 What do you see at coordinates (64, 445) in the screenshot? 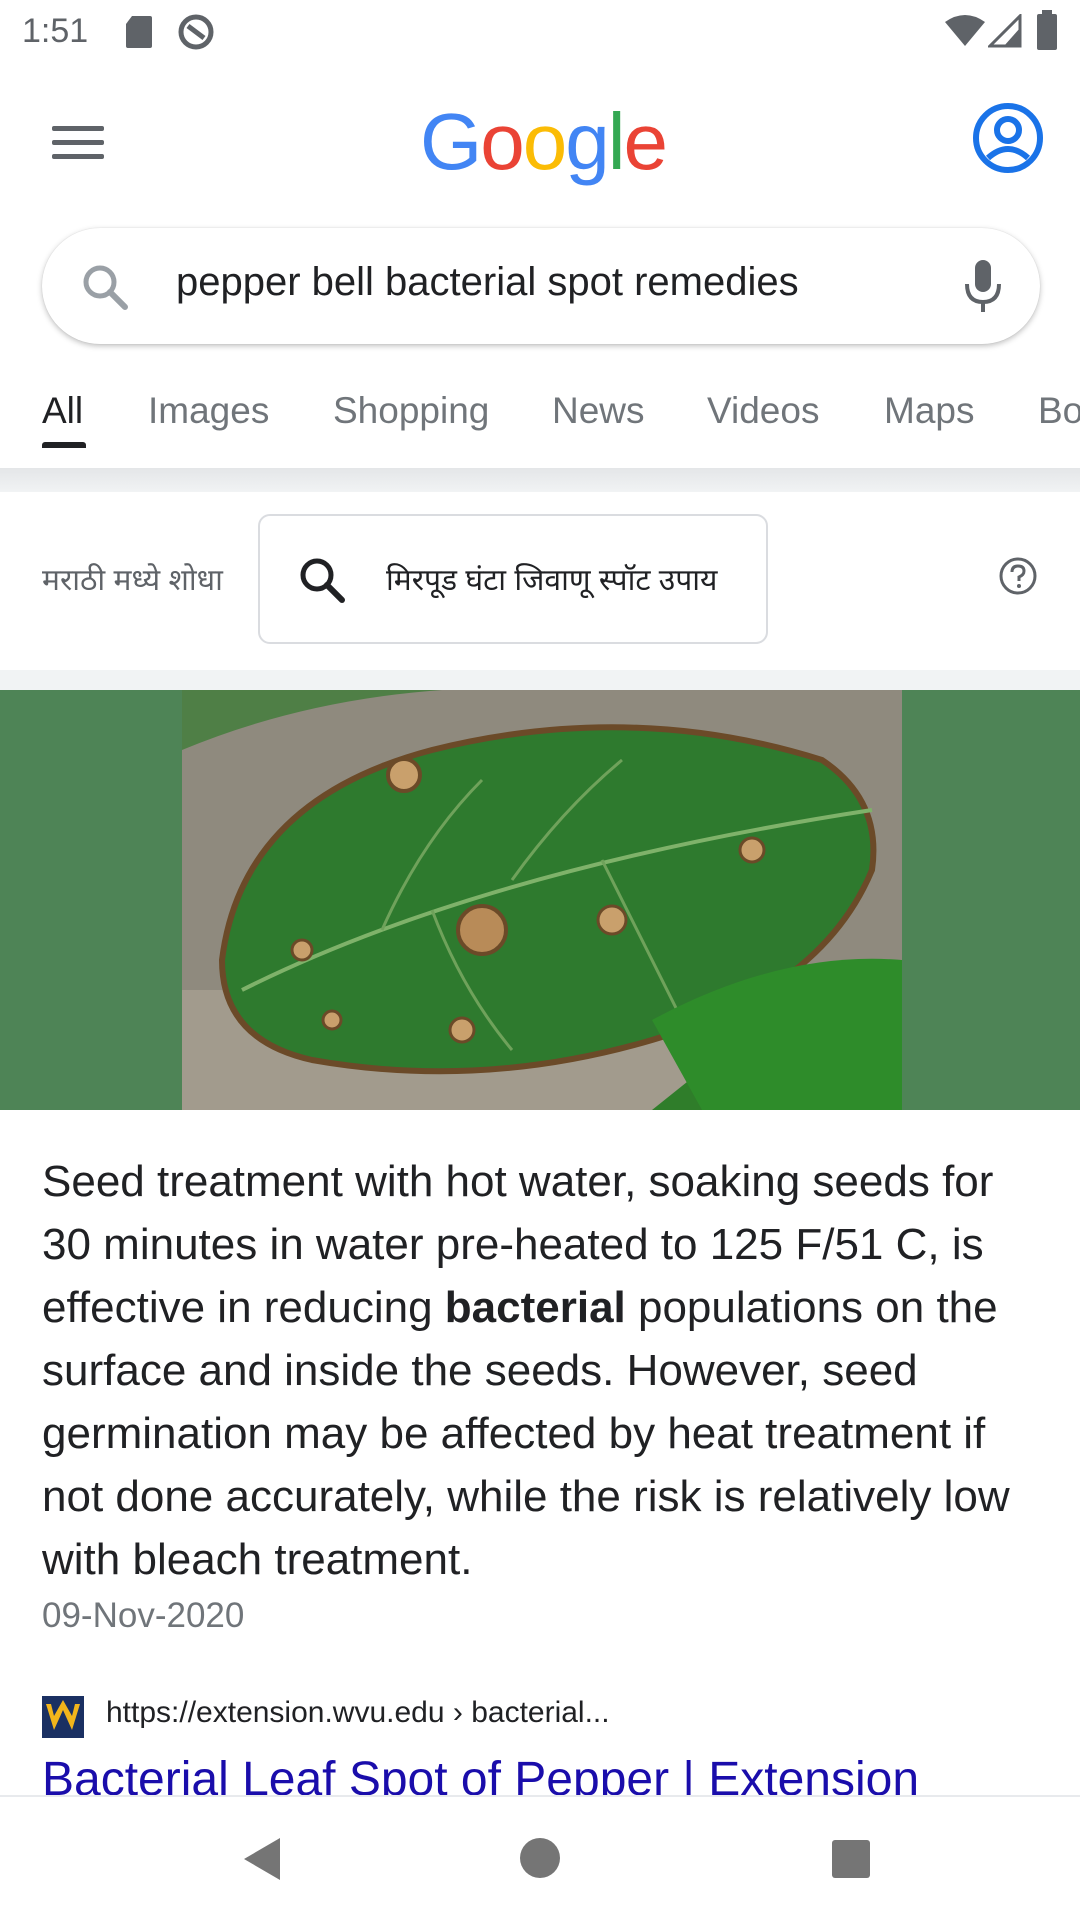
I see `tab-active-indicator` at bounding box center [64, 445].